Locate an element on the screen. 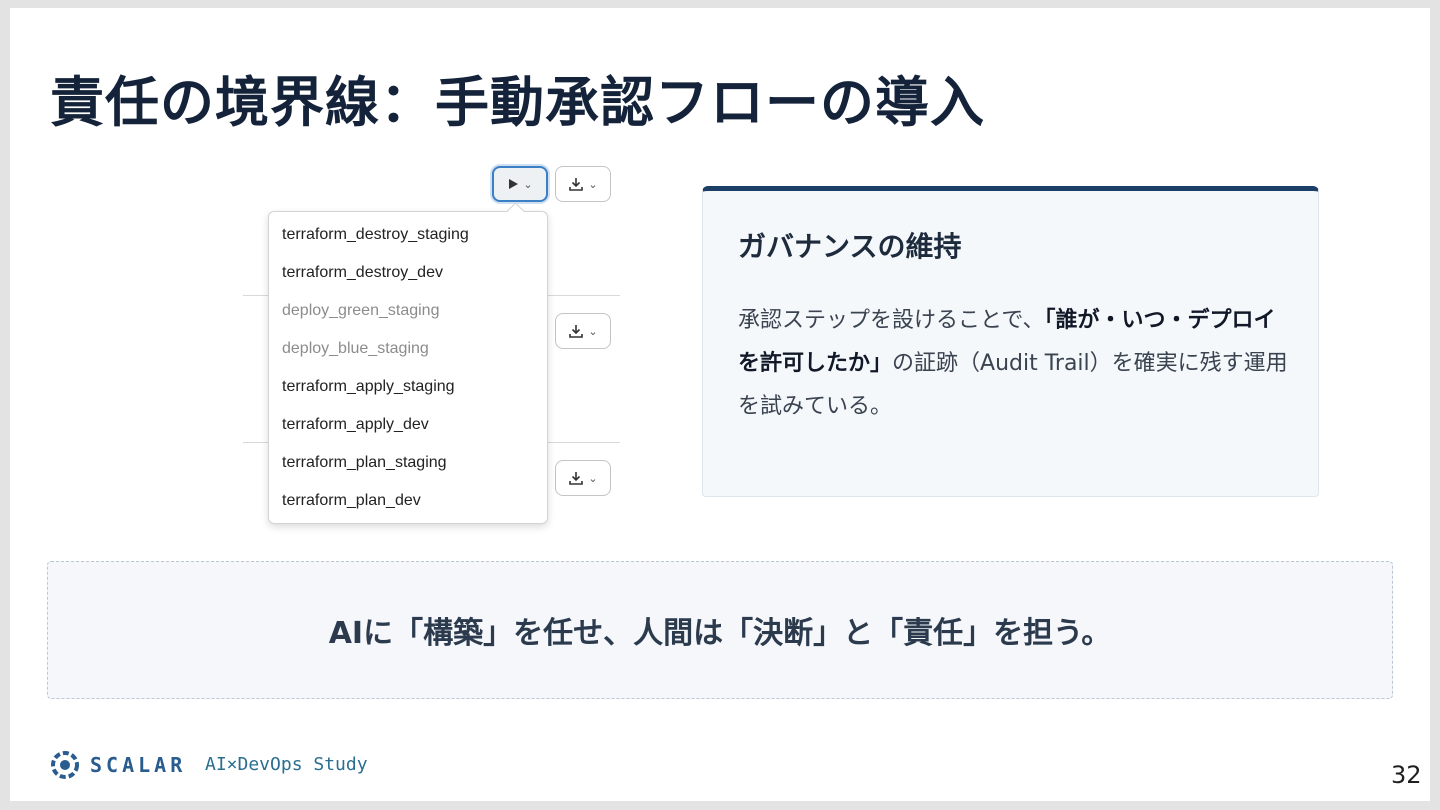 The image size is (1440, 810). page-number: 32 is located at coordinates (1406, 775).